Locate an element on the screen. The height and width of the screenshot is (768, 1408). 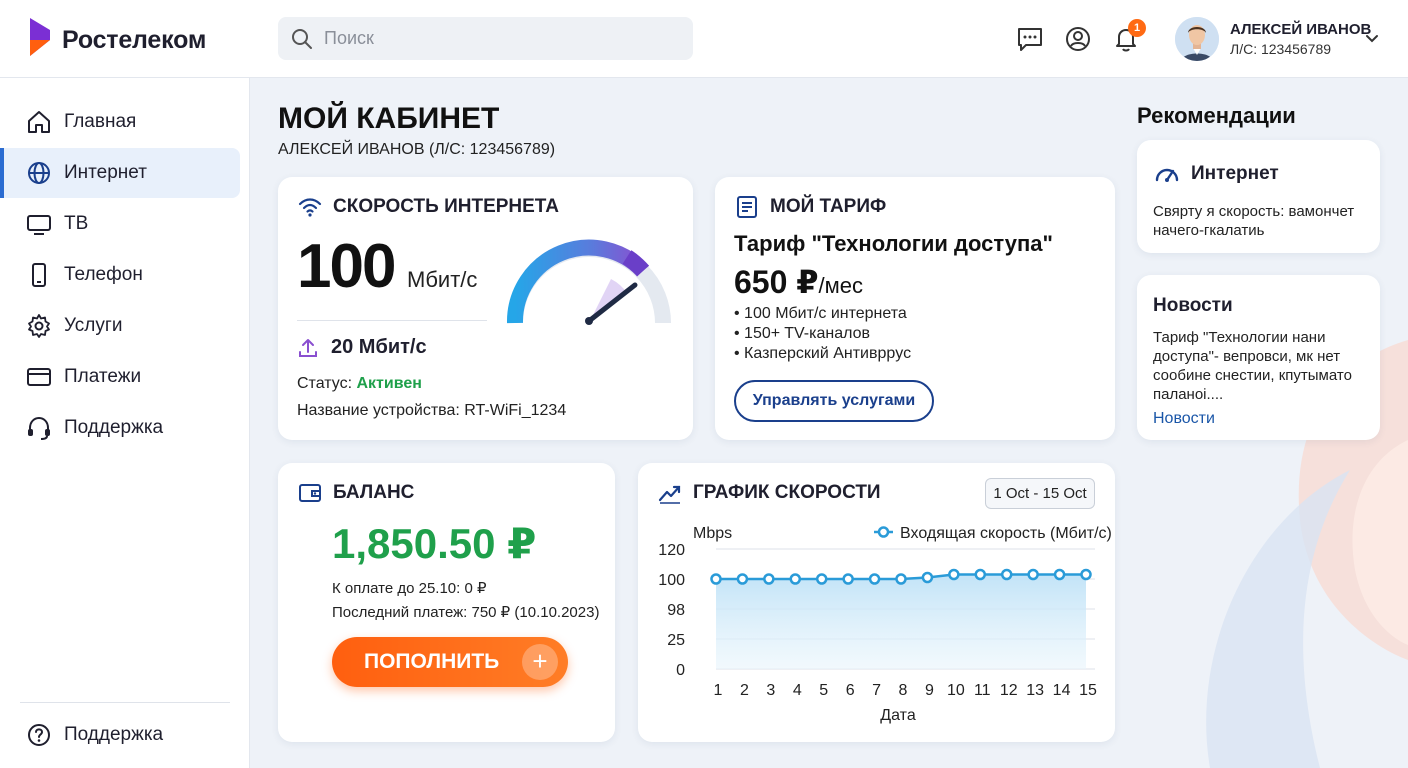
headset-icon is located at coordinates (39, 428).